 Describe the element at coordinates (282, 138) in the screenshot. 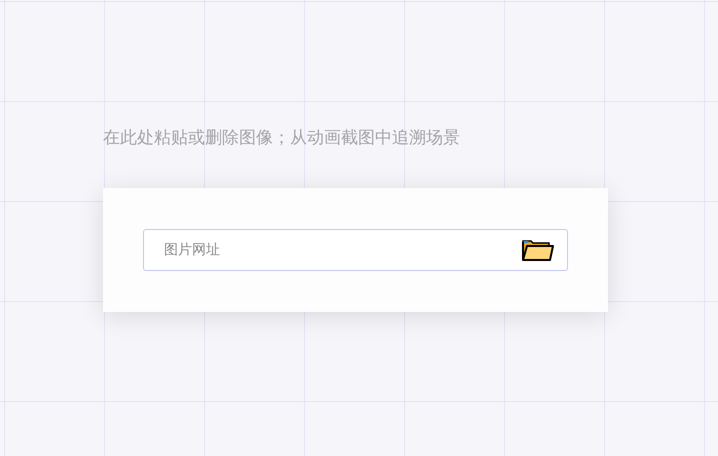

I see `hint-text: 在此处粘贴或删除图像；从动画截图中追溯场景` at that location.